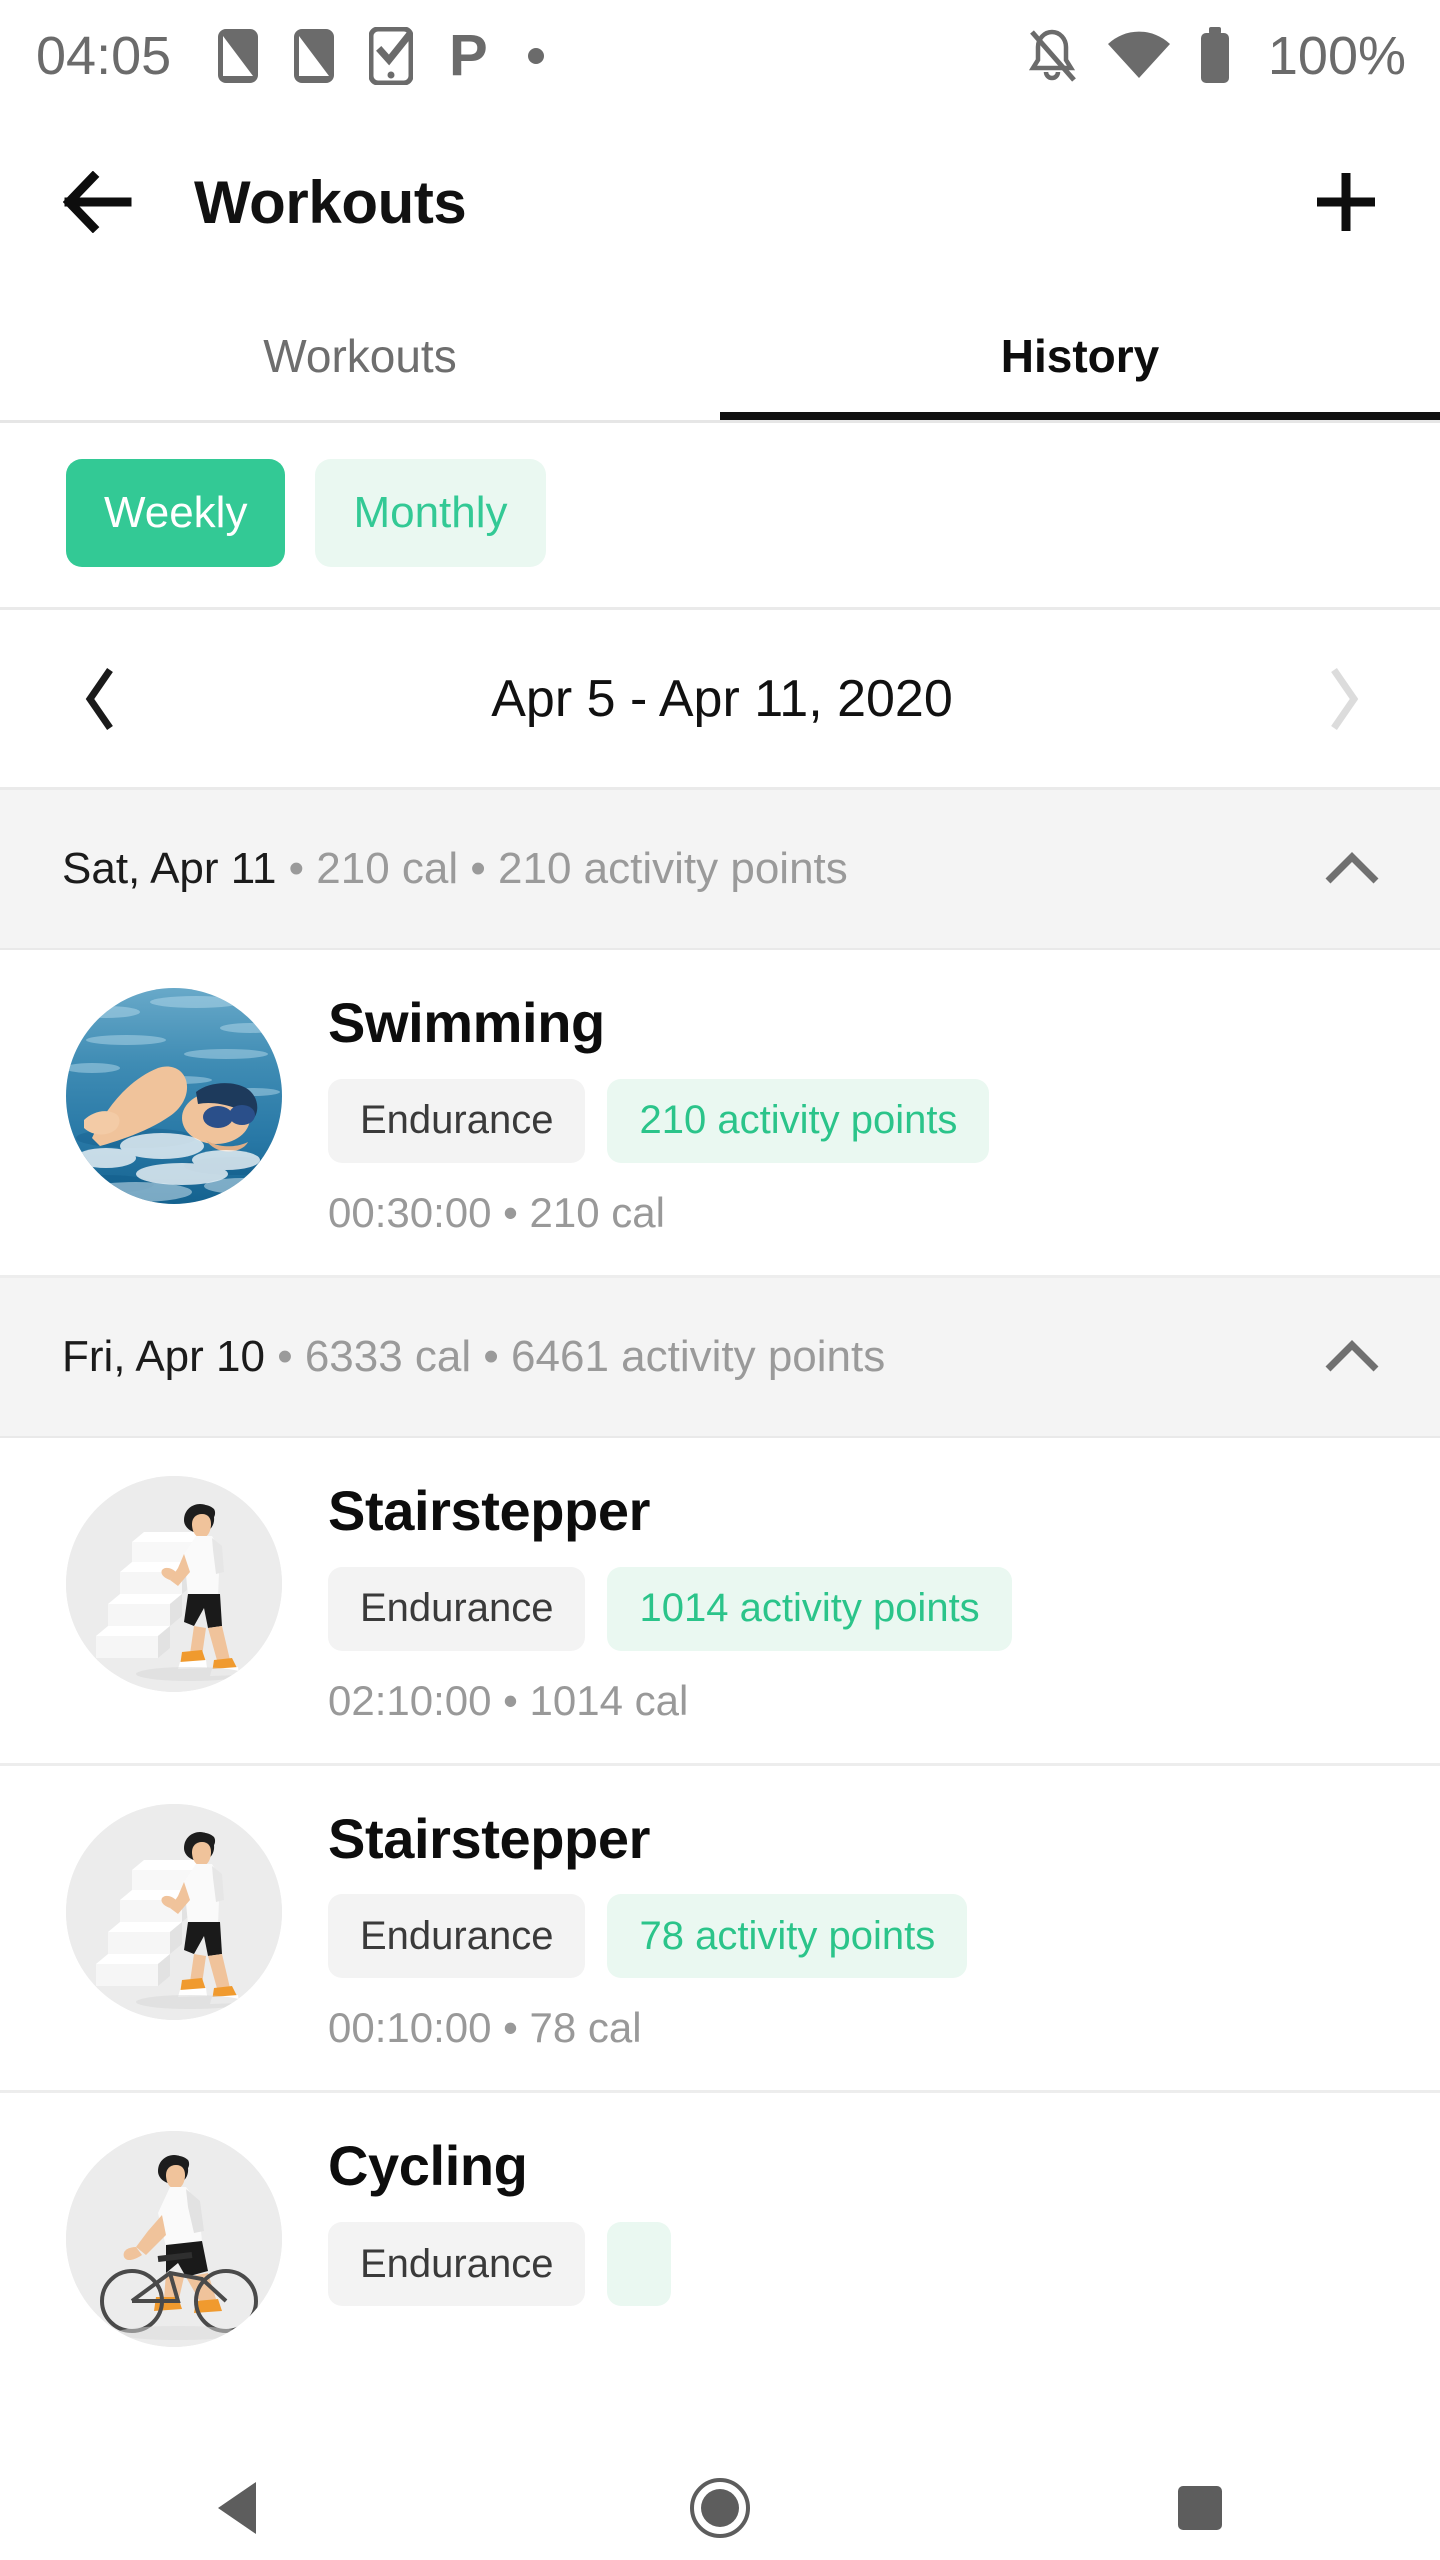 This screenshot has height=2560, width=1440. I want to click on day-stats-label: • 210 cal • 210 activity points, so click(562, 868).